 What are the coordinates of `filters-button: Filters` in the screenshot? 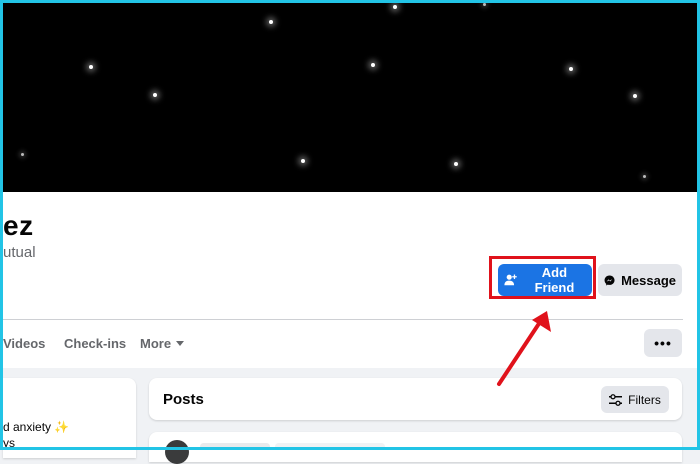 It's located at (635, 399).